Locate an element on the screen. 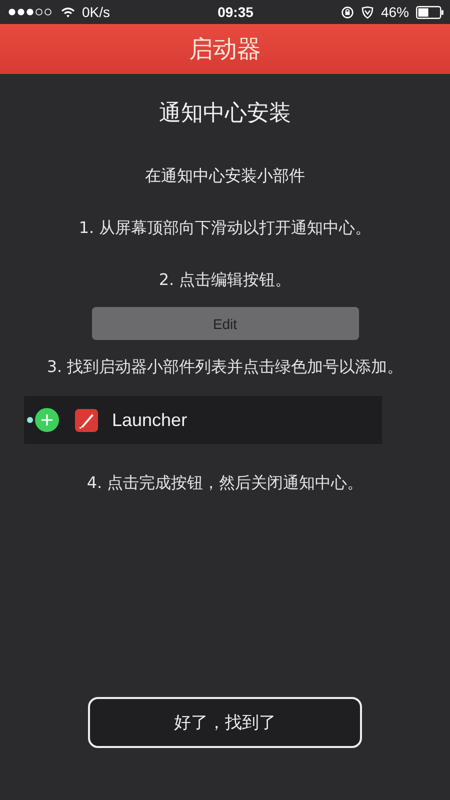 This screenshot has width=450, height=800. instruction-step: 2. 点击编辑按钮。 is located at coordinates (225, 280).